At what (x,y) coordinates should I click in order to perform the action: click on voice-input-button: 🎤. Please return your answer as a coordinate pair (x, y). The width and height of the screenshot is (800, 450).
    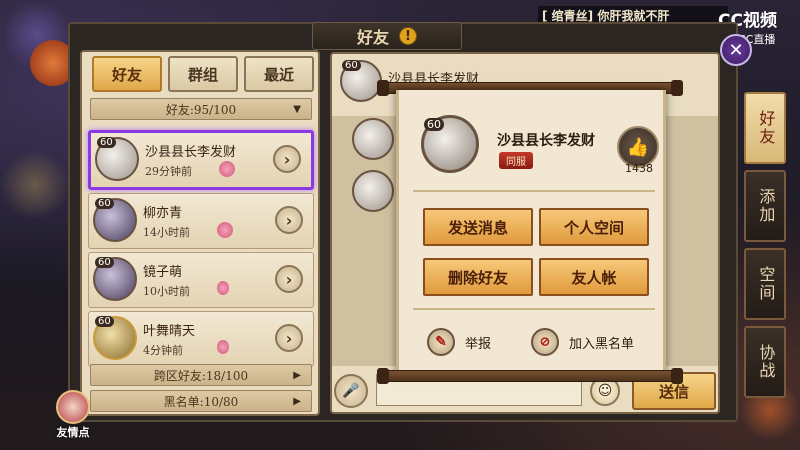
    Looking at the image, I should click on (351, 391).